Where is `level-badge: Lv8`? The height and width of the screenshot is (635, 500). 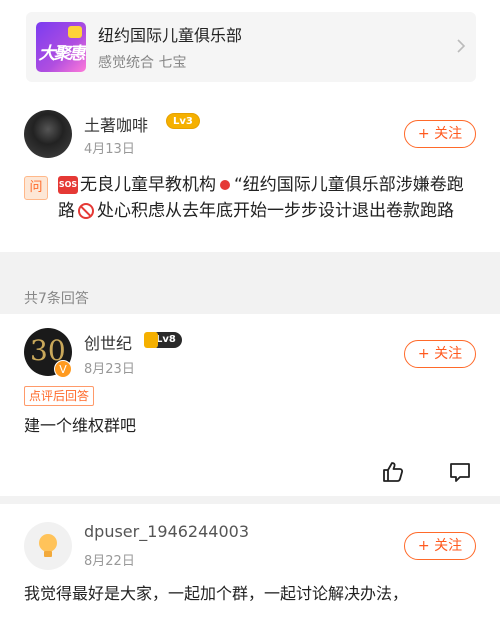
level-badge: Lv8 is located at coordinates (163, 340).